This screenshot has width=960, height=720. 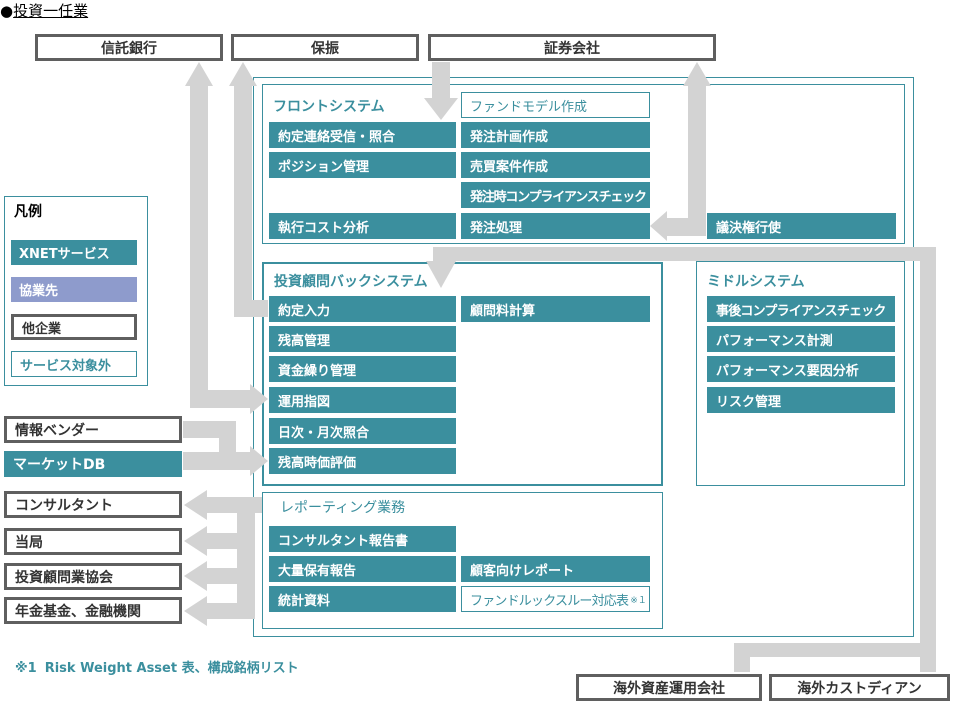 I want to click on order-planning-box: 発注計画作成, so click(x=555, y=135).